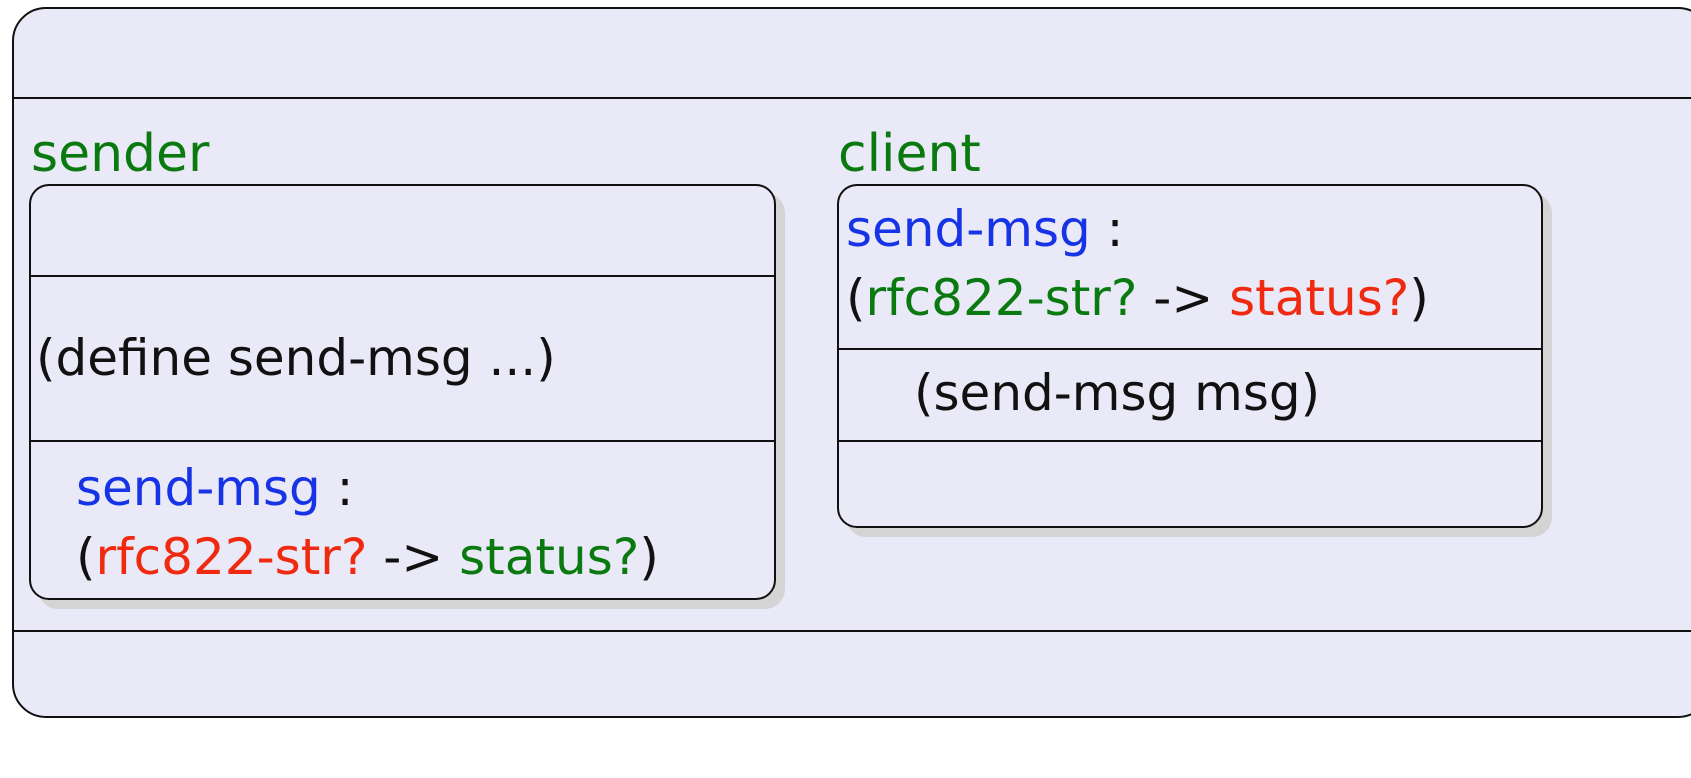 This screenshot has height=778, width=1691. What do you see at coordinates (856, 298) in the screenshot?
I see `client-open-paren: (` at bounding box center [856, 298].